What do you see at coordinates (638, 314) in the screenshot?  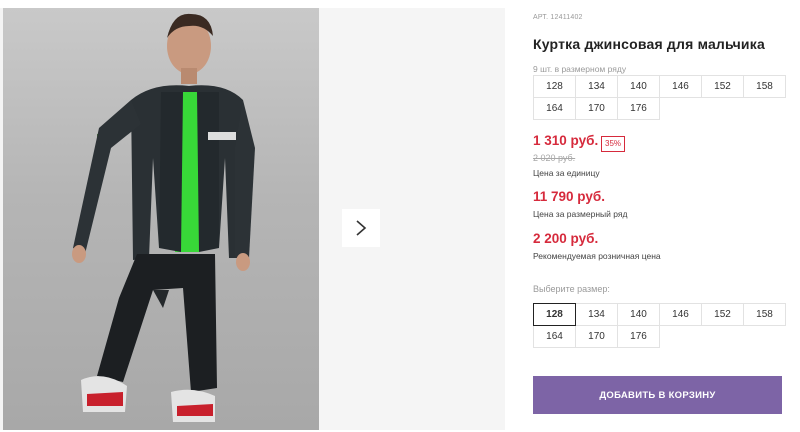 I see `size-option-140: 140` at bounding box center [638, 314].